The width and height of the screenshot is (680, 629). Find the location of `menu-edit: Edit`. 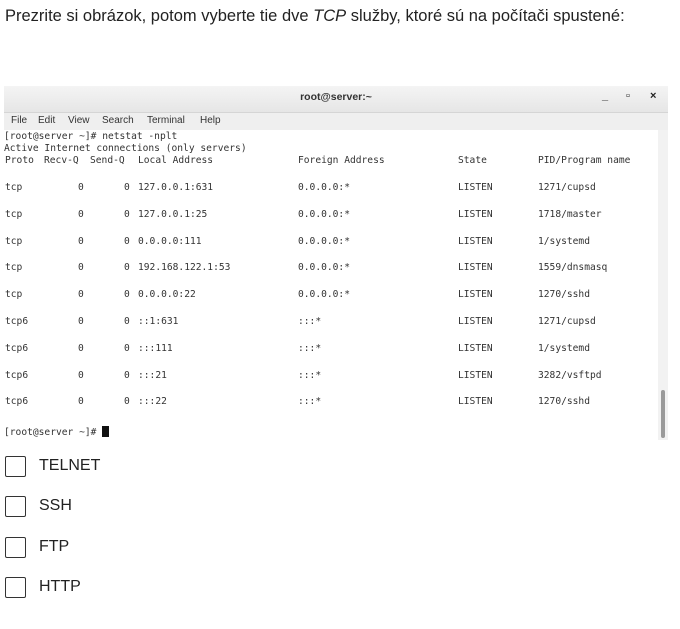

menu-edit: Edit is located at coordinates (47, 120).